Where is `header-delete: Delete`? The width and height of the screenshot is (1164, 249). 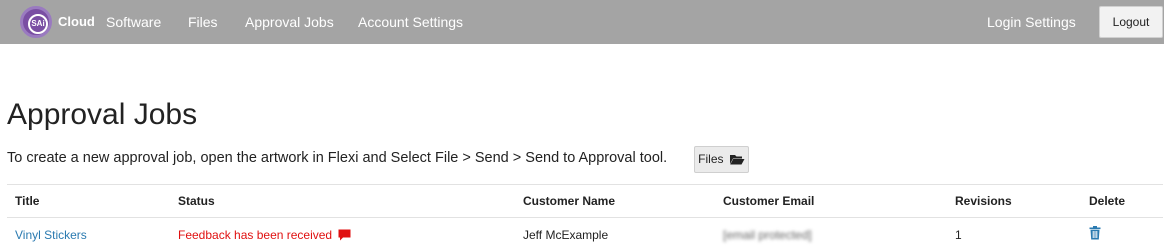 header-delete: Delete is located at coordinates (1107, 201).